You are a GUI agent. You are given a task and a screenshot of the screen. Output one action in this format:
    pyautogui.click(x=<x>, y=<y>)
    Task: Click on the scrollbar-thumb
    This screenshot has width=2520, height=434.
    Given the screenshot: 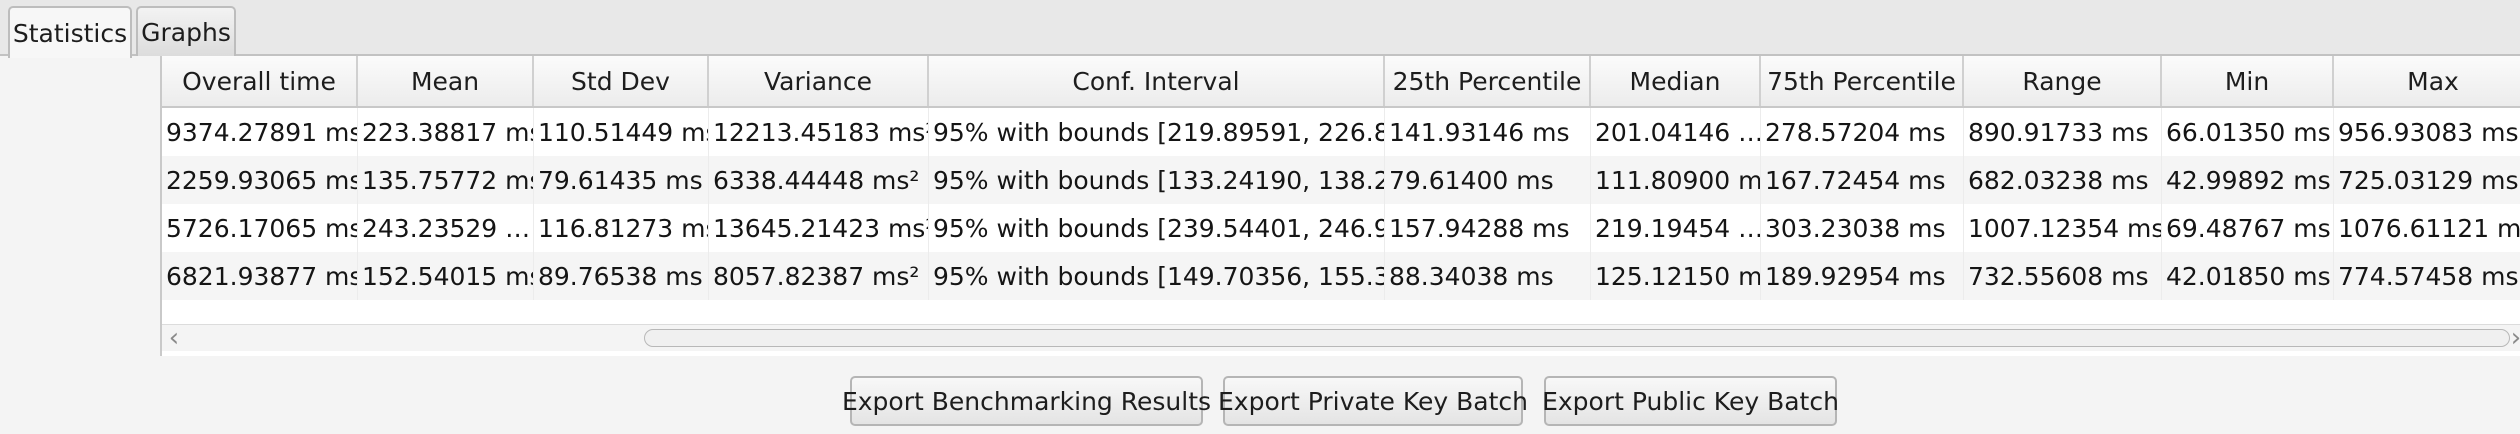 What is the action you would take?
    pyautogui.click(x=1577, y=338)
    